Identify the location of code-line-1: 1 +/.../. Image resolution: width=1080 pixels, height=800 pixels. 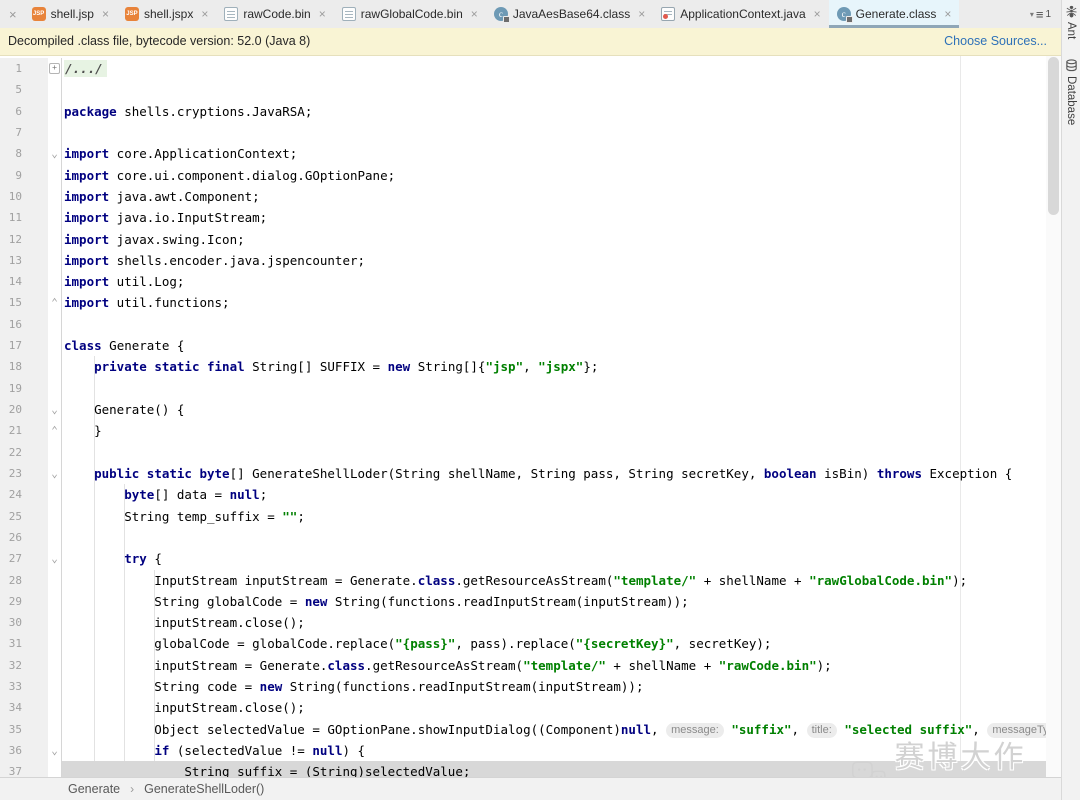
(523, 69).